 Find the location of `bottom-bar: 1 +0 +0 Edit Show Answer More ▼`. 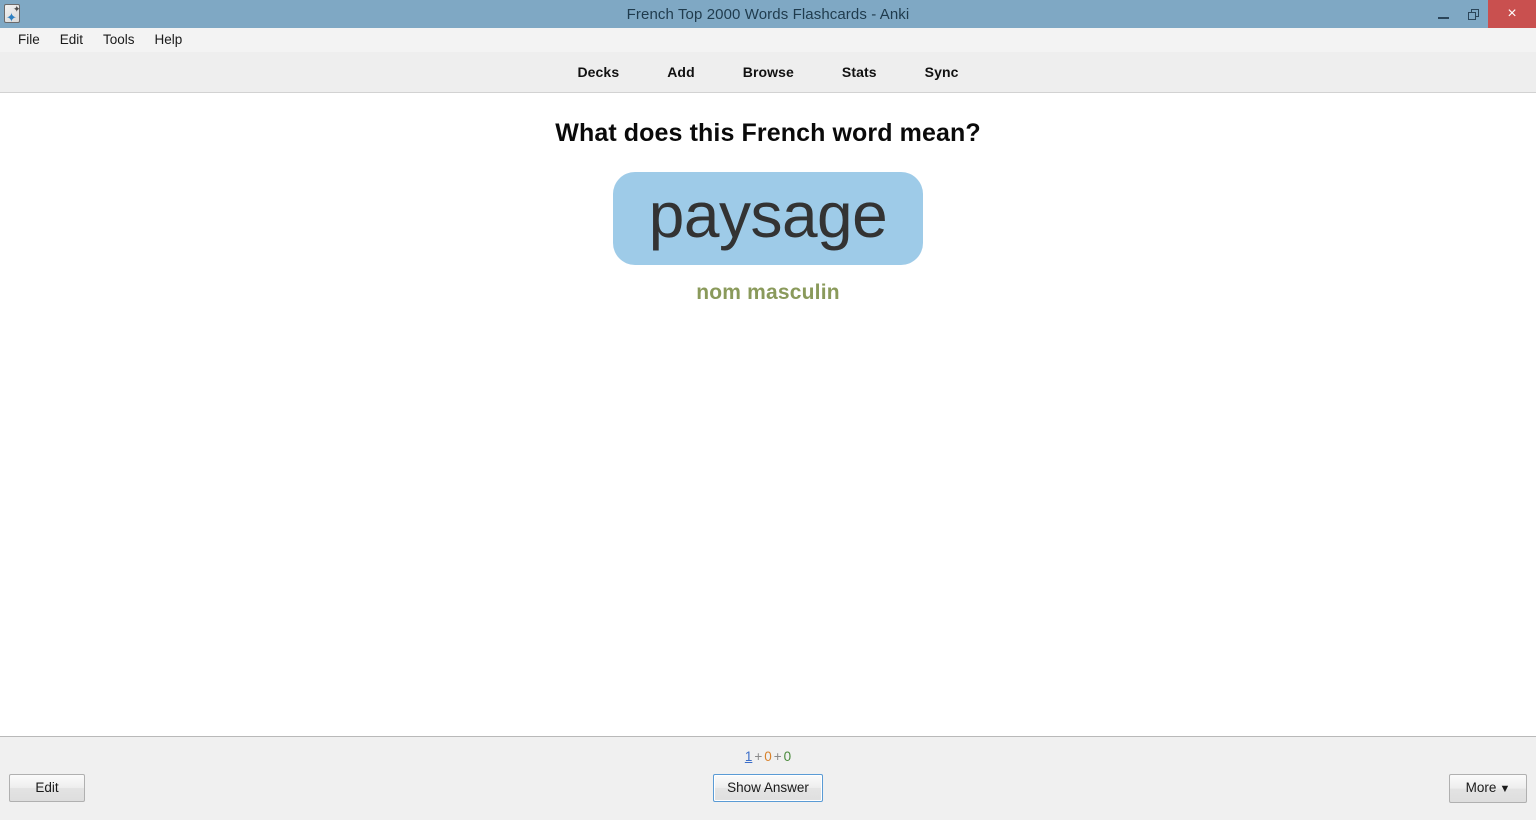

bottom-bar: 1 +0 +0 Edit Show Answer More ▼ is located at coordinates (768, 778).